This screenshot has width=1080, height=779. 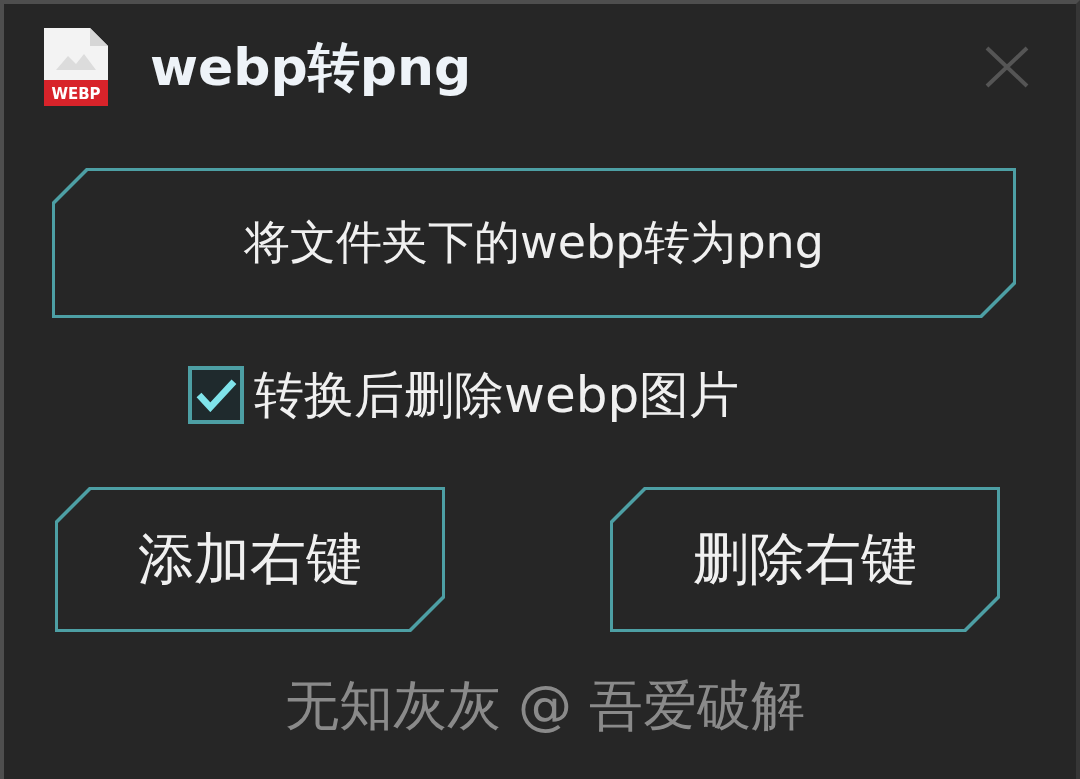 I want to click on checkmark-icon, so click(x=216, y=395).